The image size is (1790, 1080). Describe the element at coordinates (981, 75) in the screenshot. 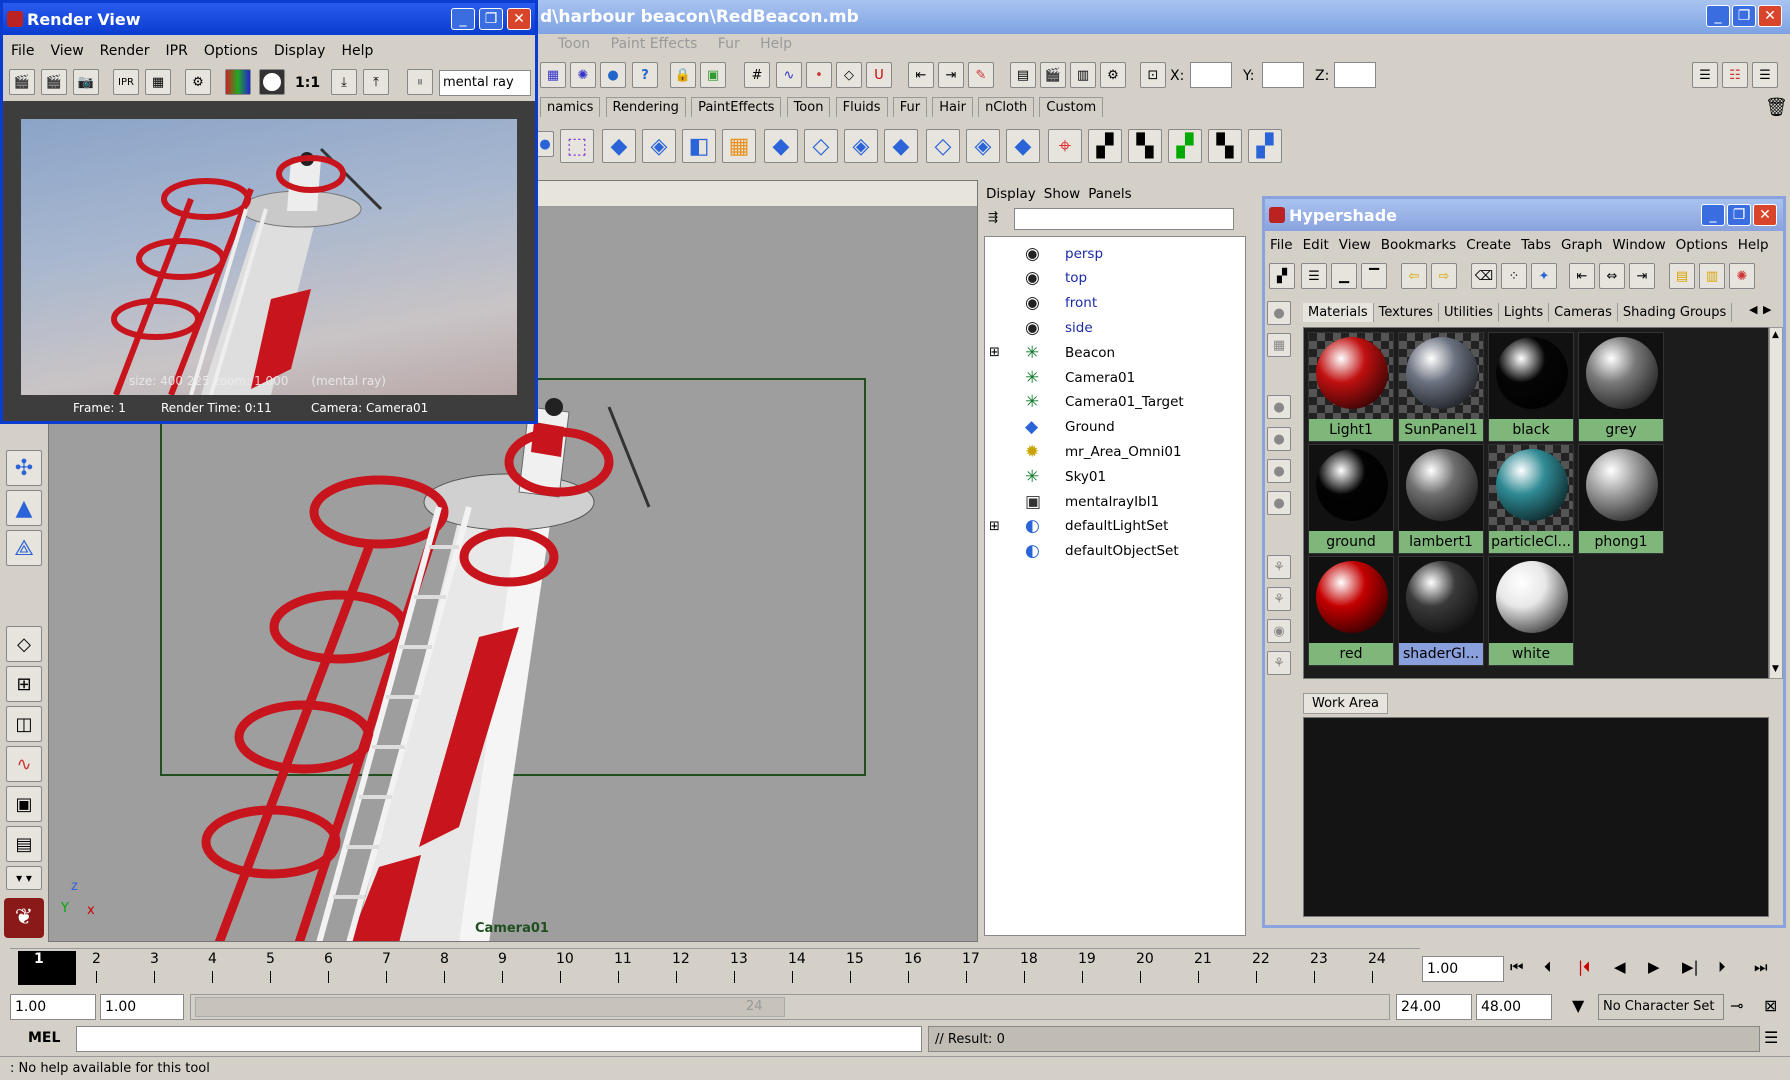

I see `construction-history-icon: ✎` at that location.